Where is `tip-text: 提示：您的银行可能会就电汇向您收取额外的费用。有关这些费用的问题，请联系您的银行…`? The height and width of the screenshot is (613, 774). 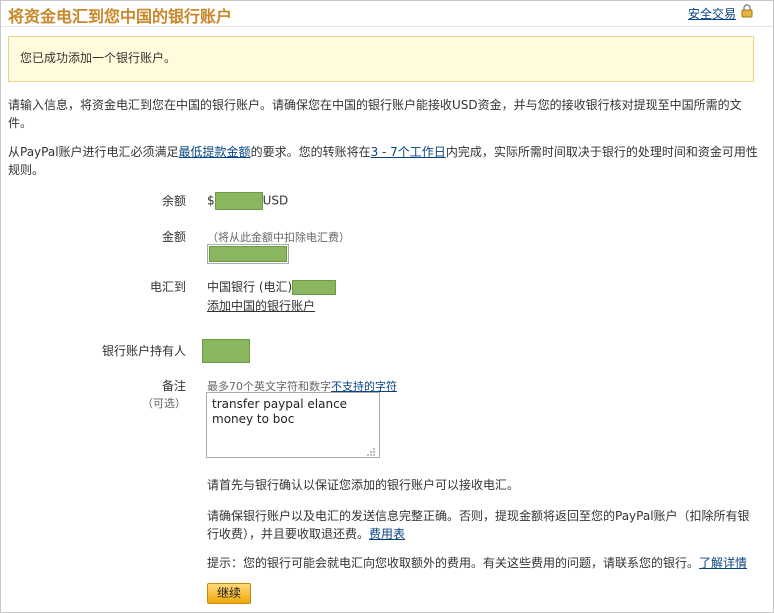
tip-text: 提示：您的银行可能会就电汇向您收取额外的费用。有关这些费用的问题，请联系您的银行… is located at coordinates (453, 563).